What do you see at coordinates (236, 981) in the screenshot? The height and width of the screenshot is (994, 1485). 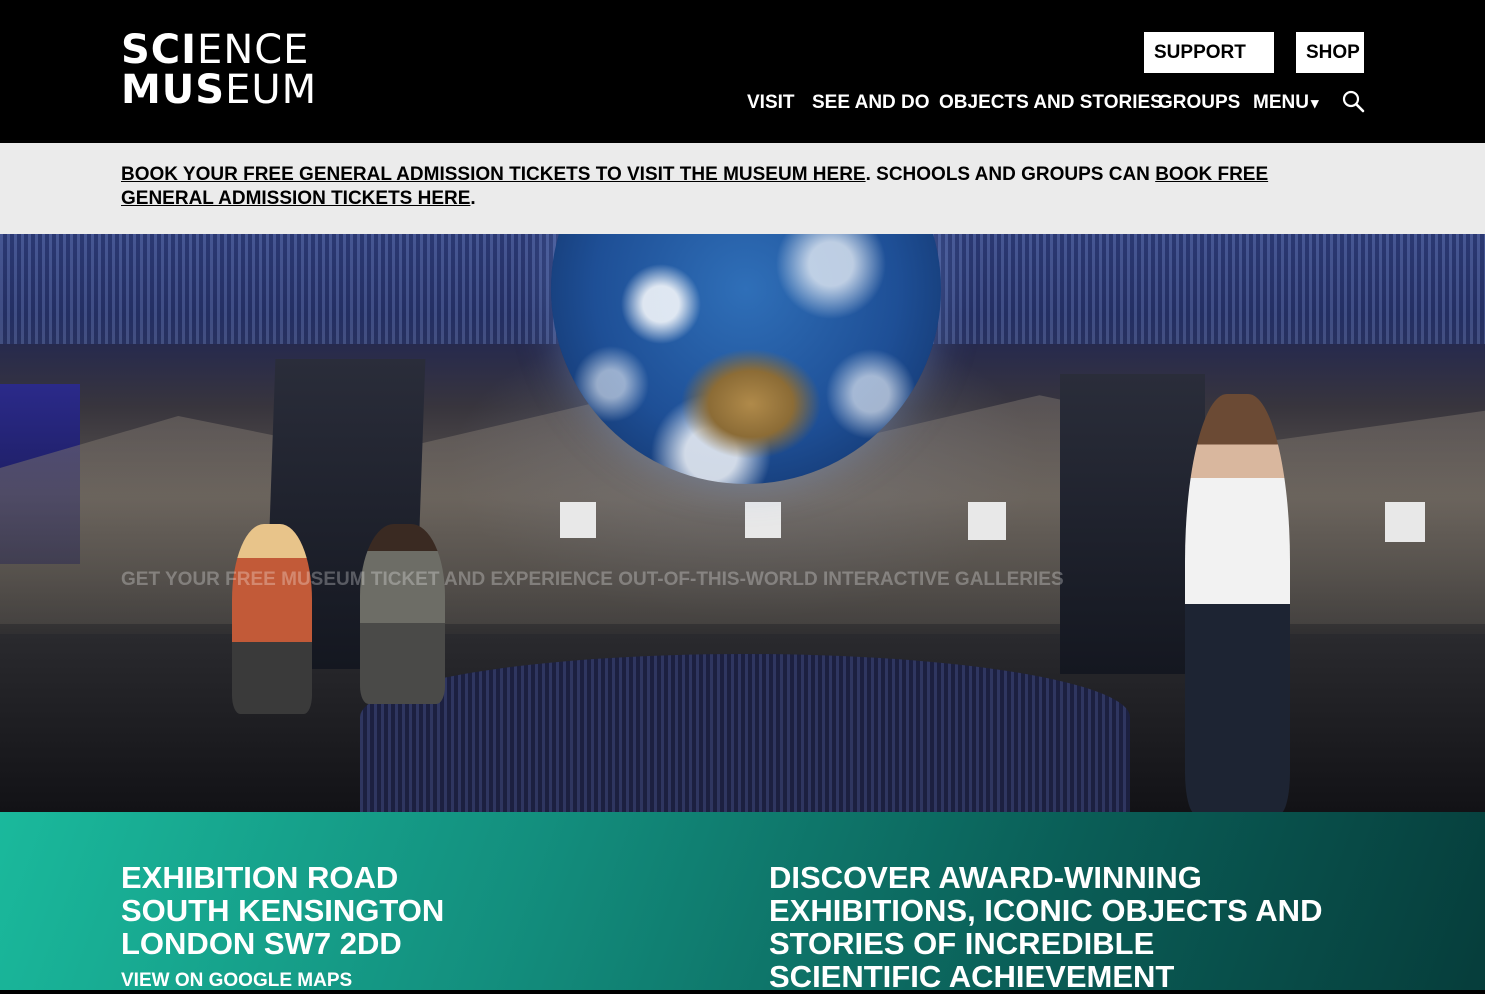 I see `google-maps-link: VIEW ON GOOGLE MAPS` at bounding box center [236, 981].